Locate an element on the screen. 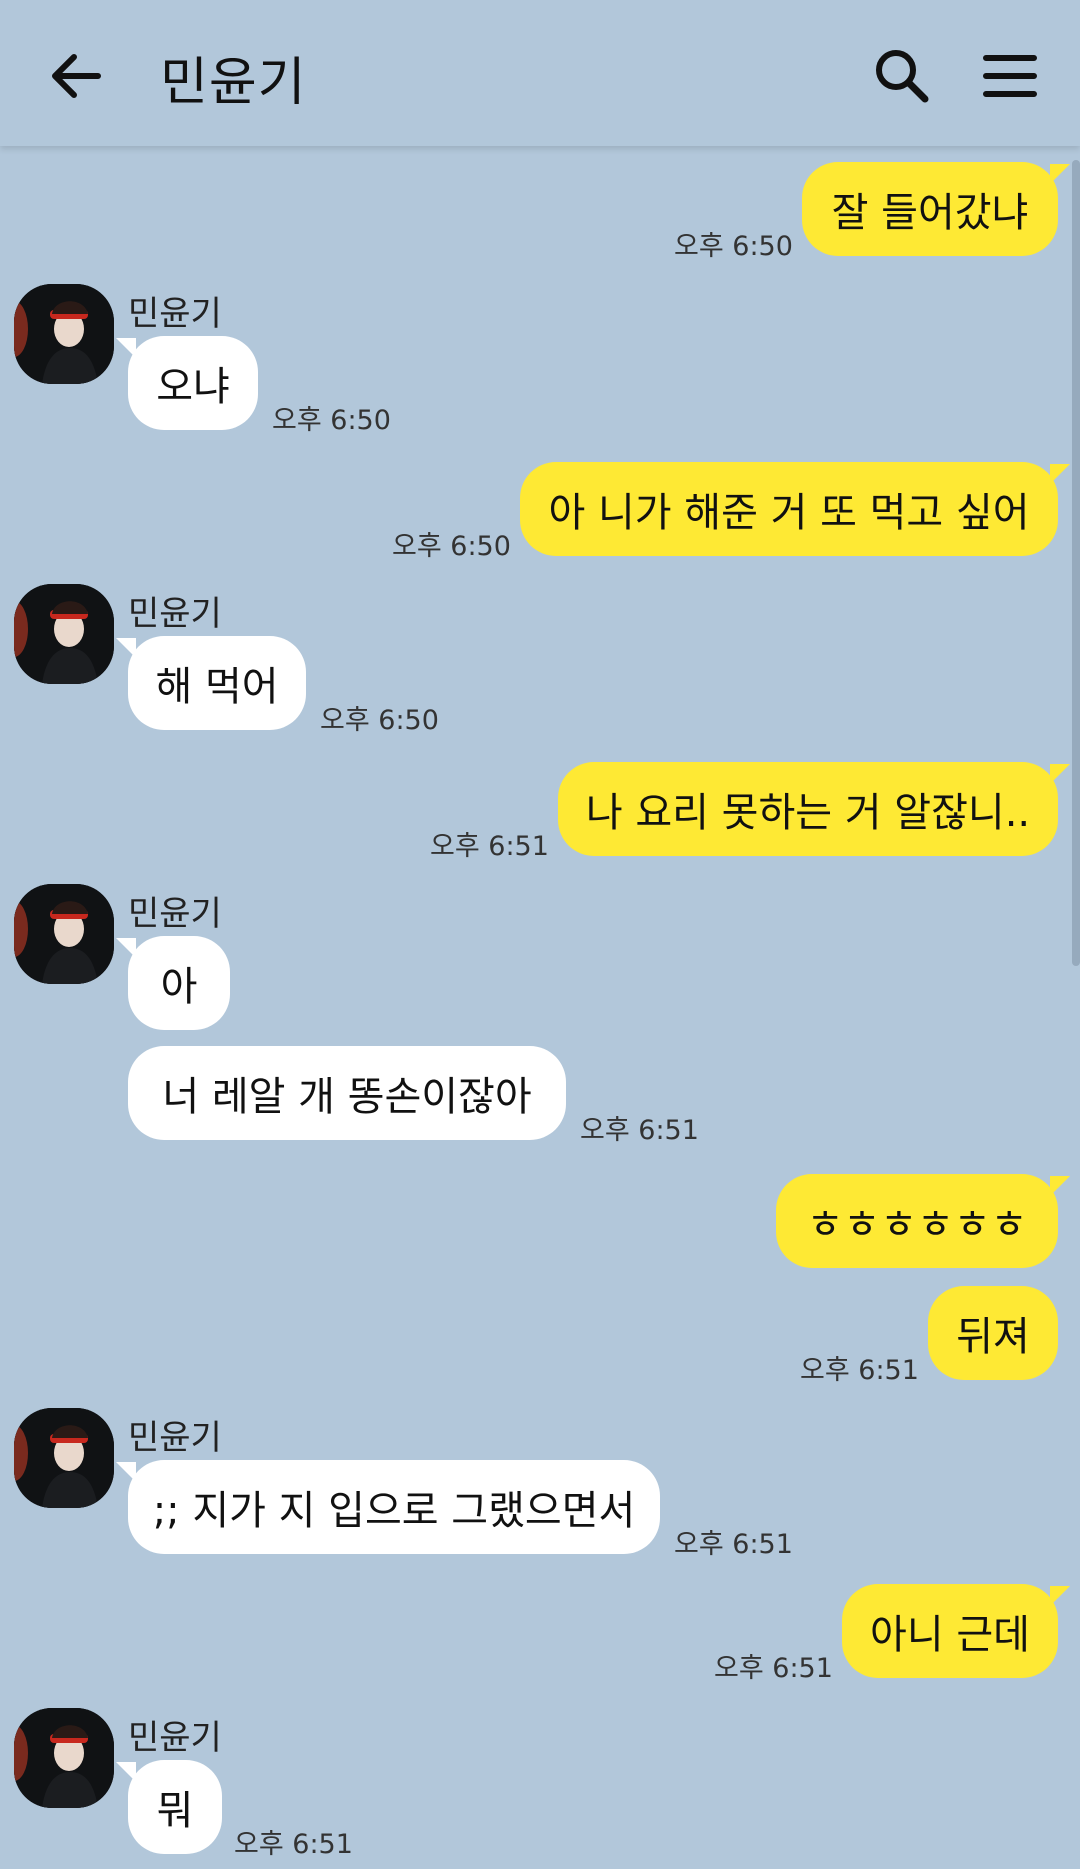 This screenshot has height=1869, width=1080. message-bubble-other: 아 is located at coordinates (179, 983).